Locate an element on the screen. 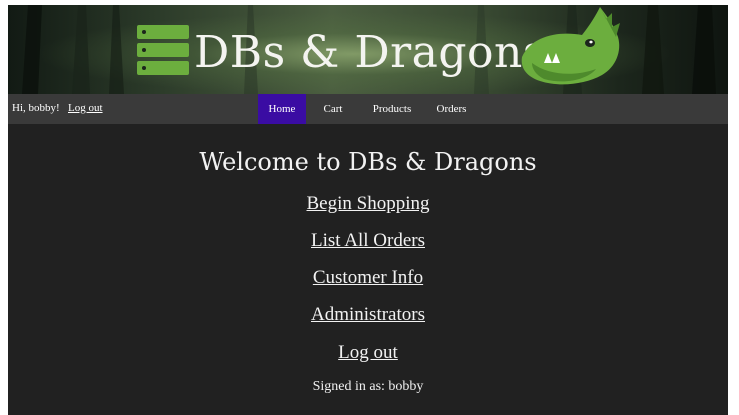 This screenshot has height=415, width=739. logo-text: DBs & Dragons is located at coordinates (370, 52).